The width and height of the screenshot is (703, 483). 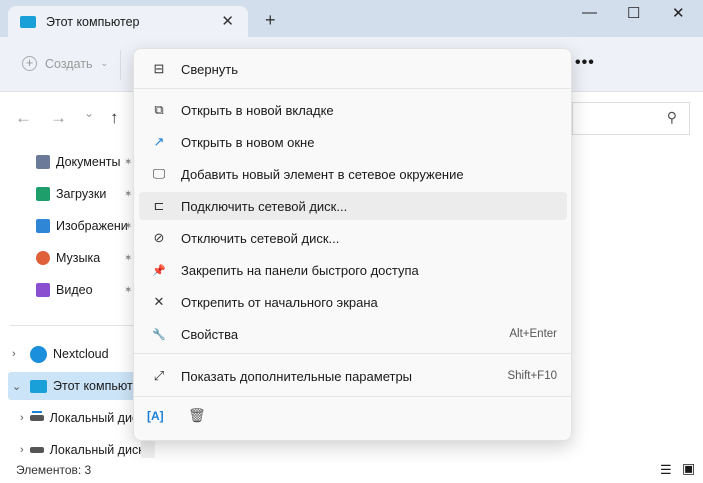 I want to click on menu-item-unpin-start: ✕ Открепить от начального экрана, so click(x=353, y=302).